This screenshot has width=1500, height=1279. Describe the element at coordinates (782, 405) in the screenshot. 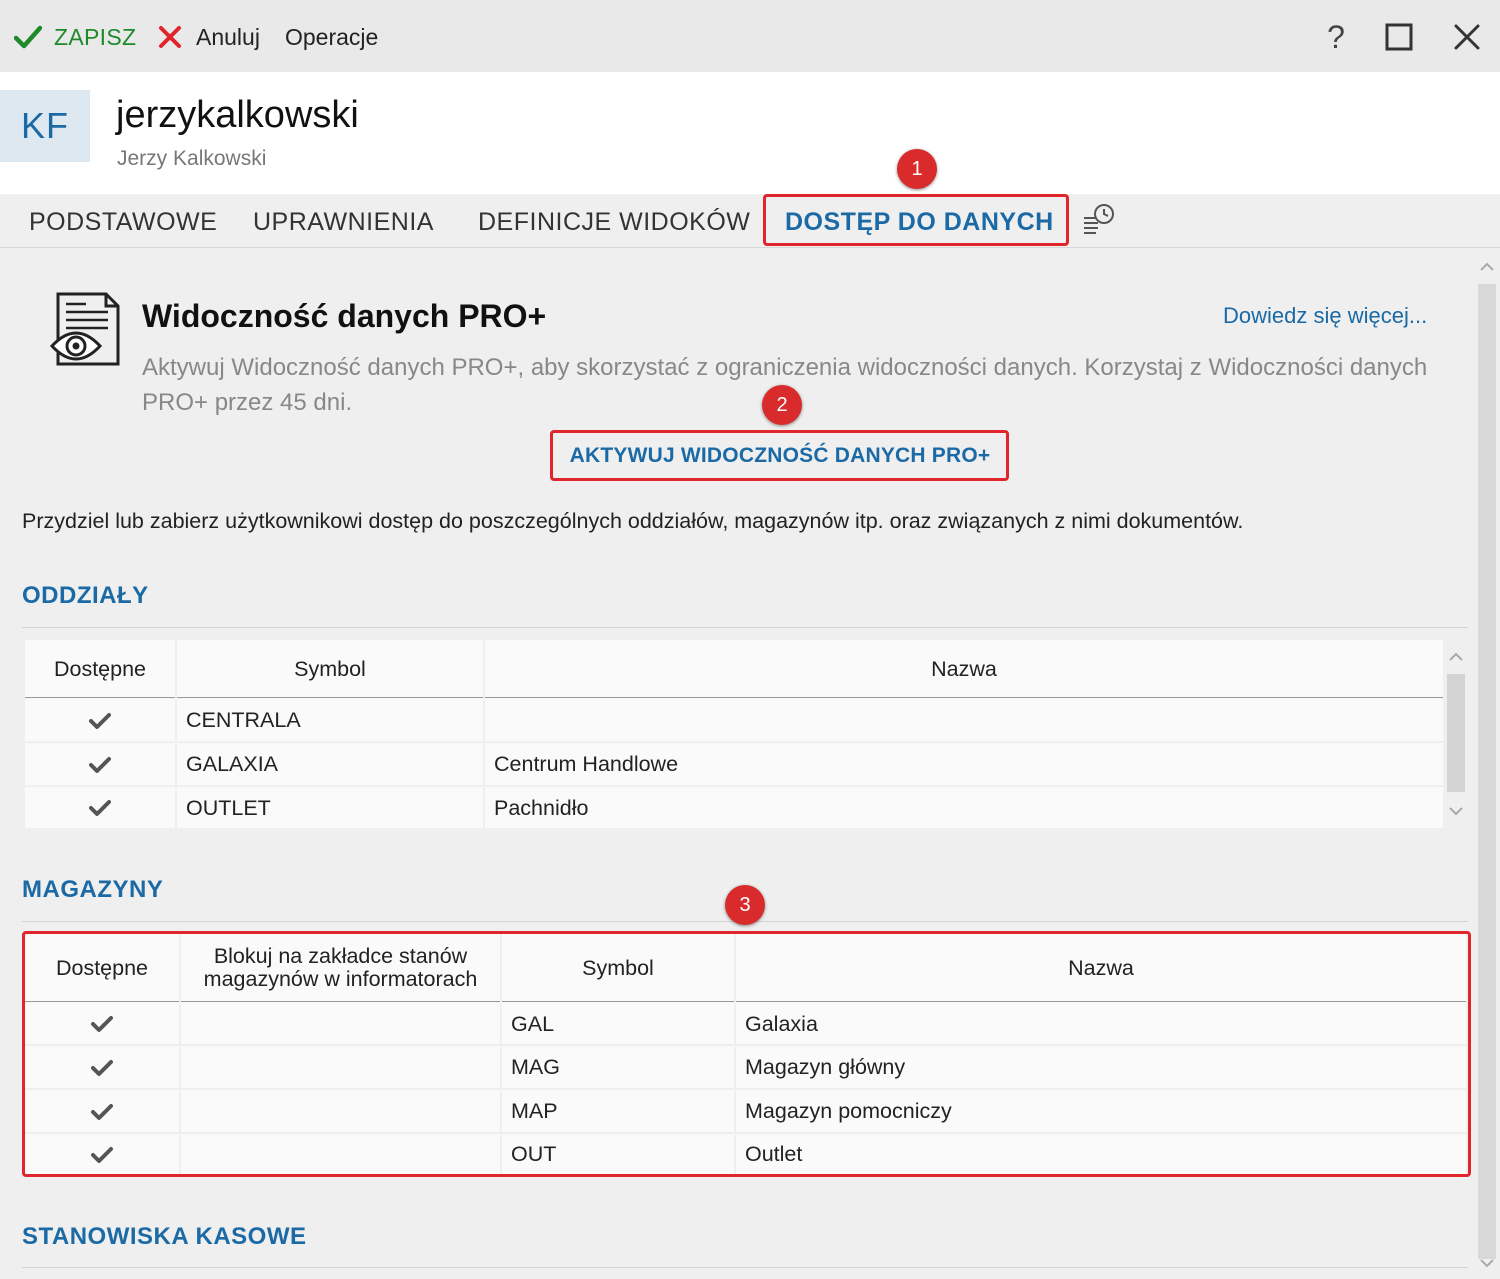

I see `annotation-badge-2: 2` at that location.